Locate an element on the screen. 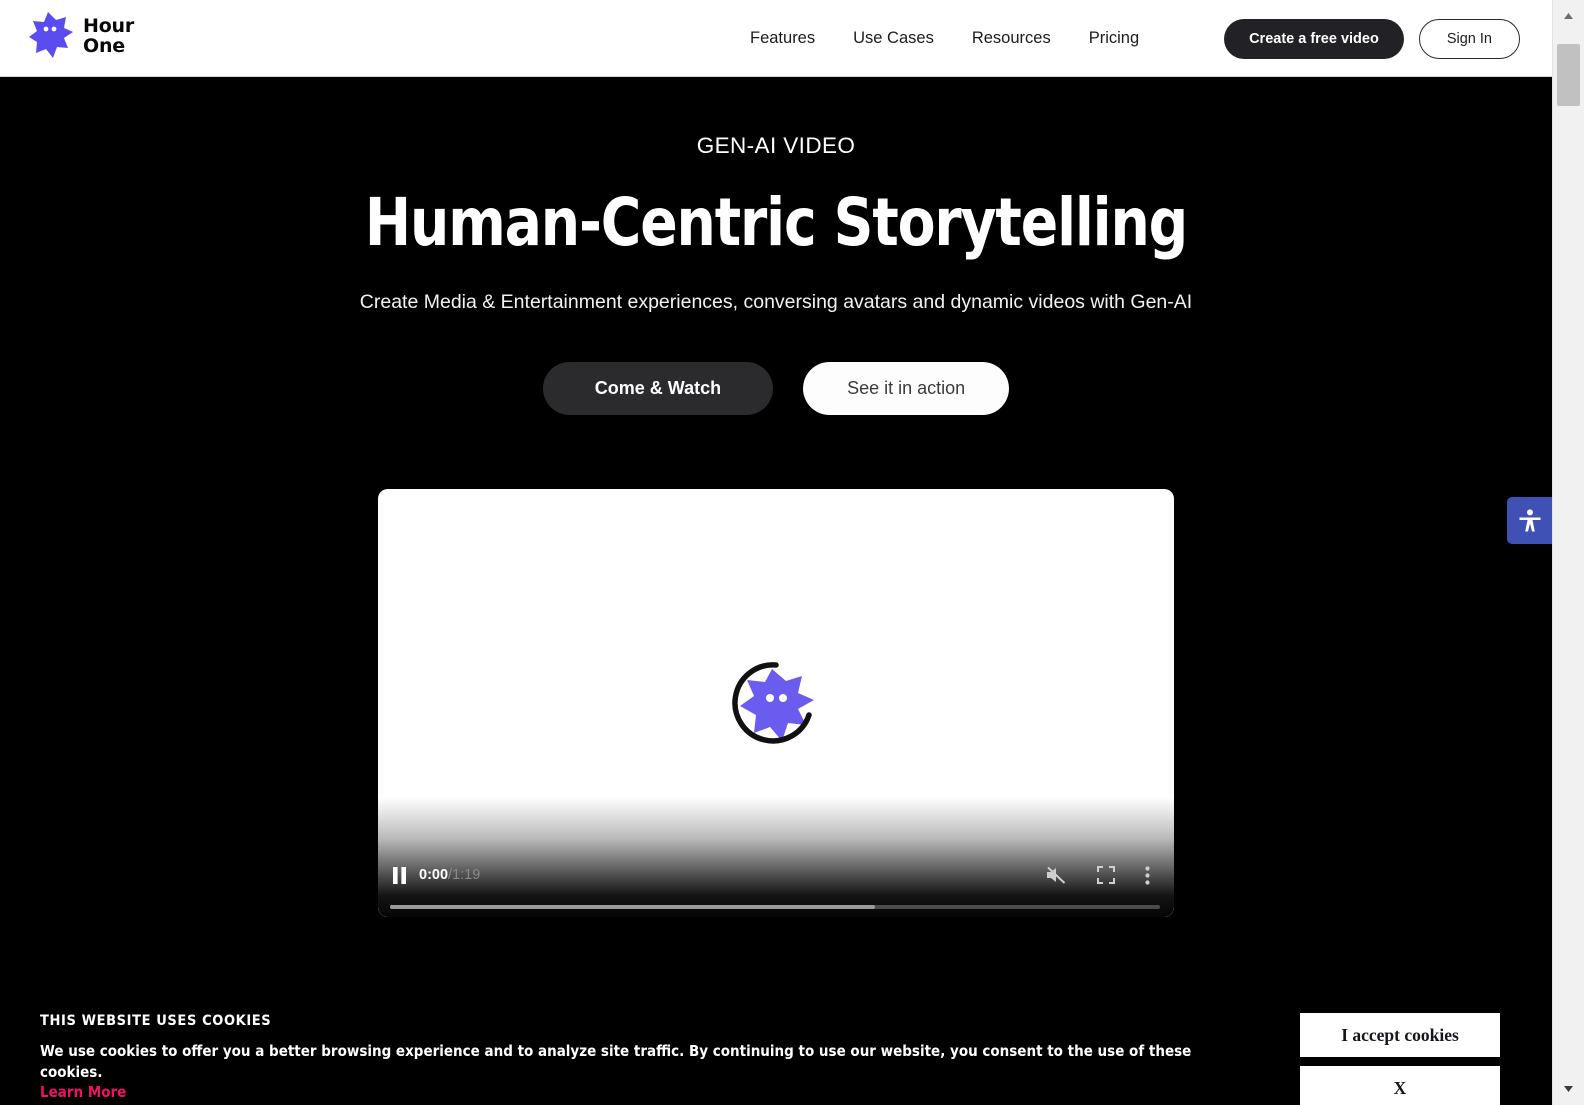  hourone-star-avatar-logo-icon is located at coordinates (51, 35).